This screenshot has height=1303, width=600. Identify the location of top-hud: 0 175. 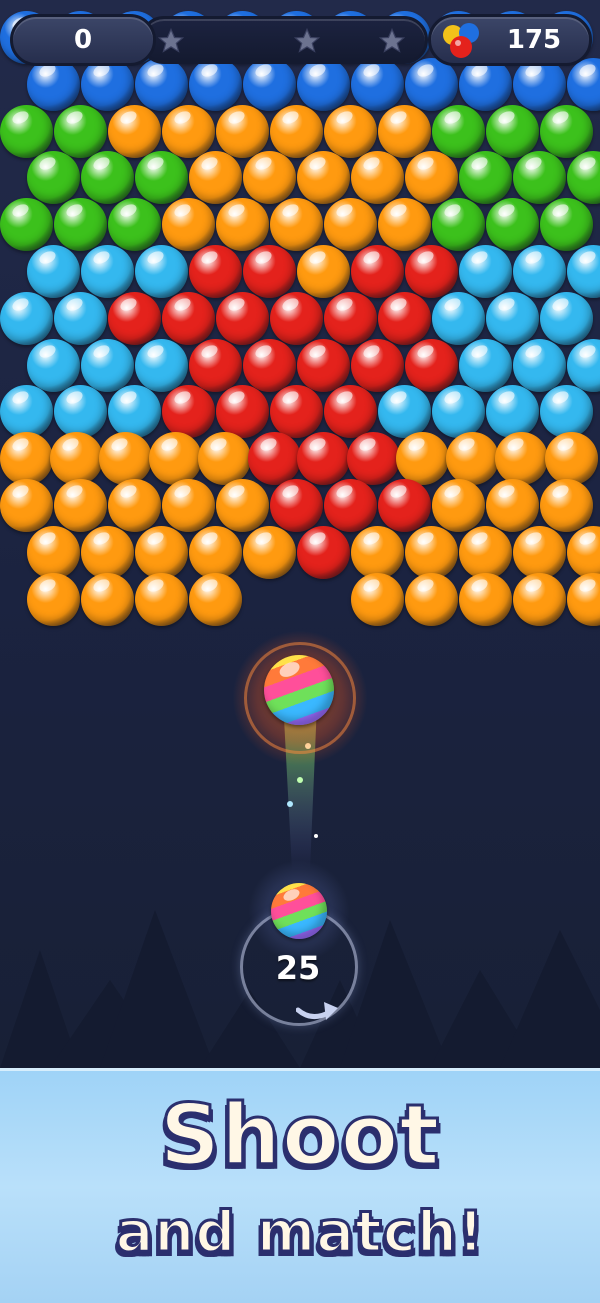
(301, 39).